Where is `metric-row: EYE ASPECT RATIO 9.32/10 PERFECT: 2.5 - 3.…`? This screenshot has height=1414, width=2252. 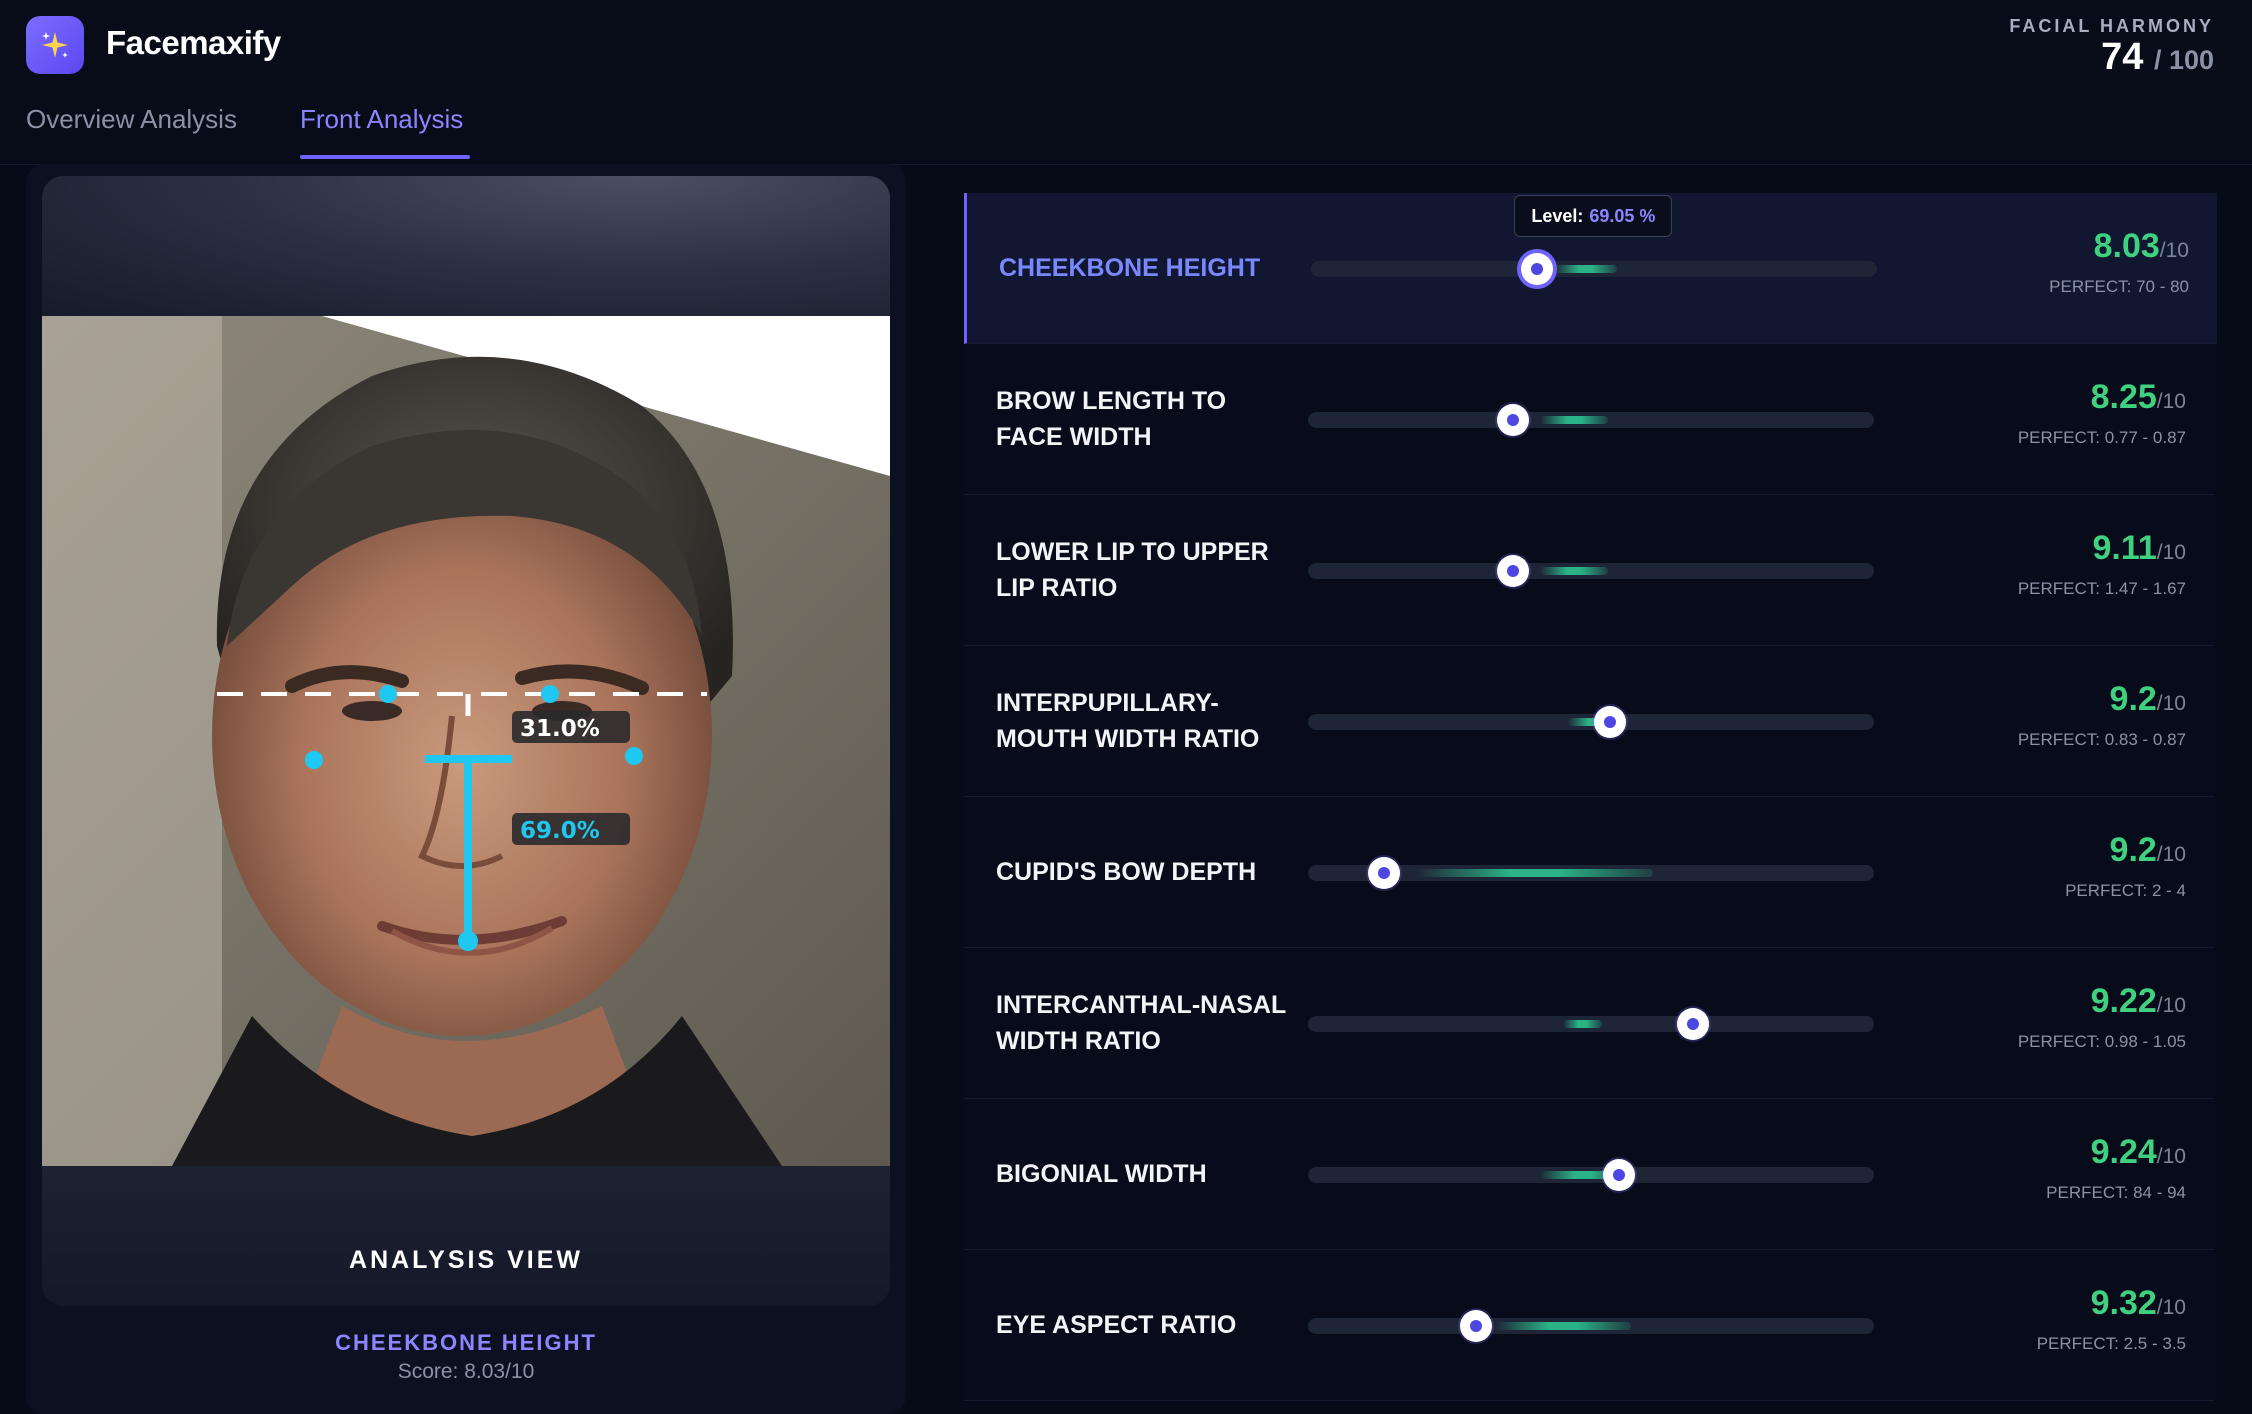
metric-row: EYE ASPECT RATIO 9.32/10 PERFECT: 2.5 - 3.… is located at coordinates (1589, 1325).